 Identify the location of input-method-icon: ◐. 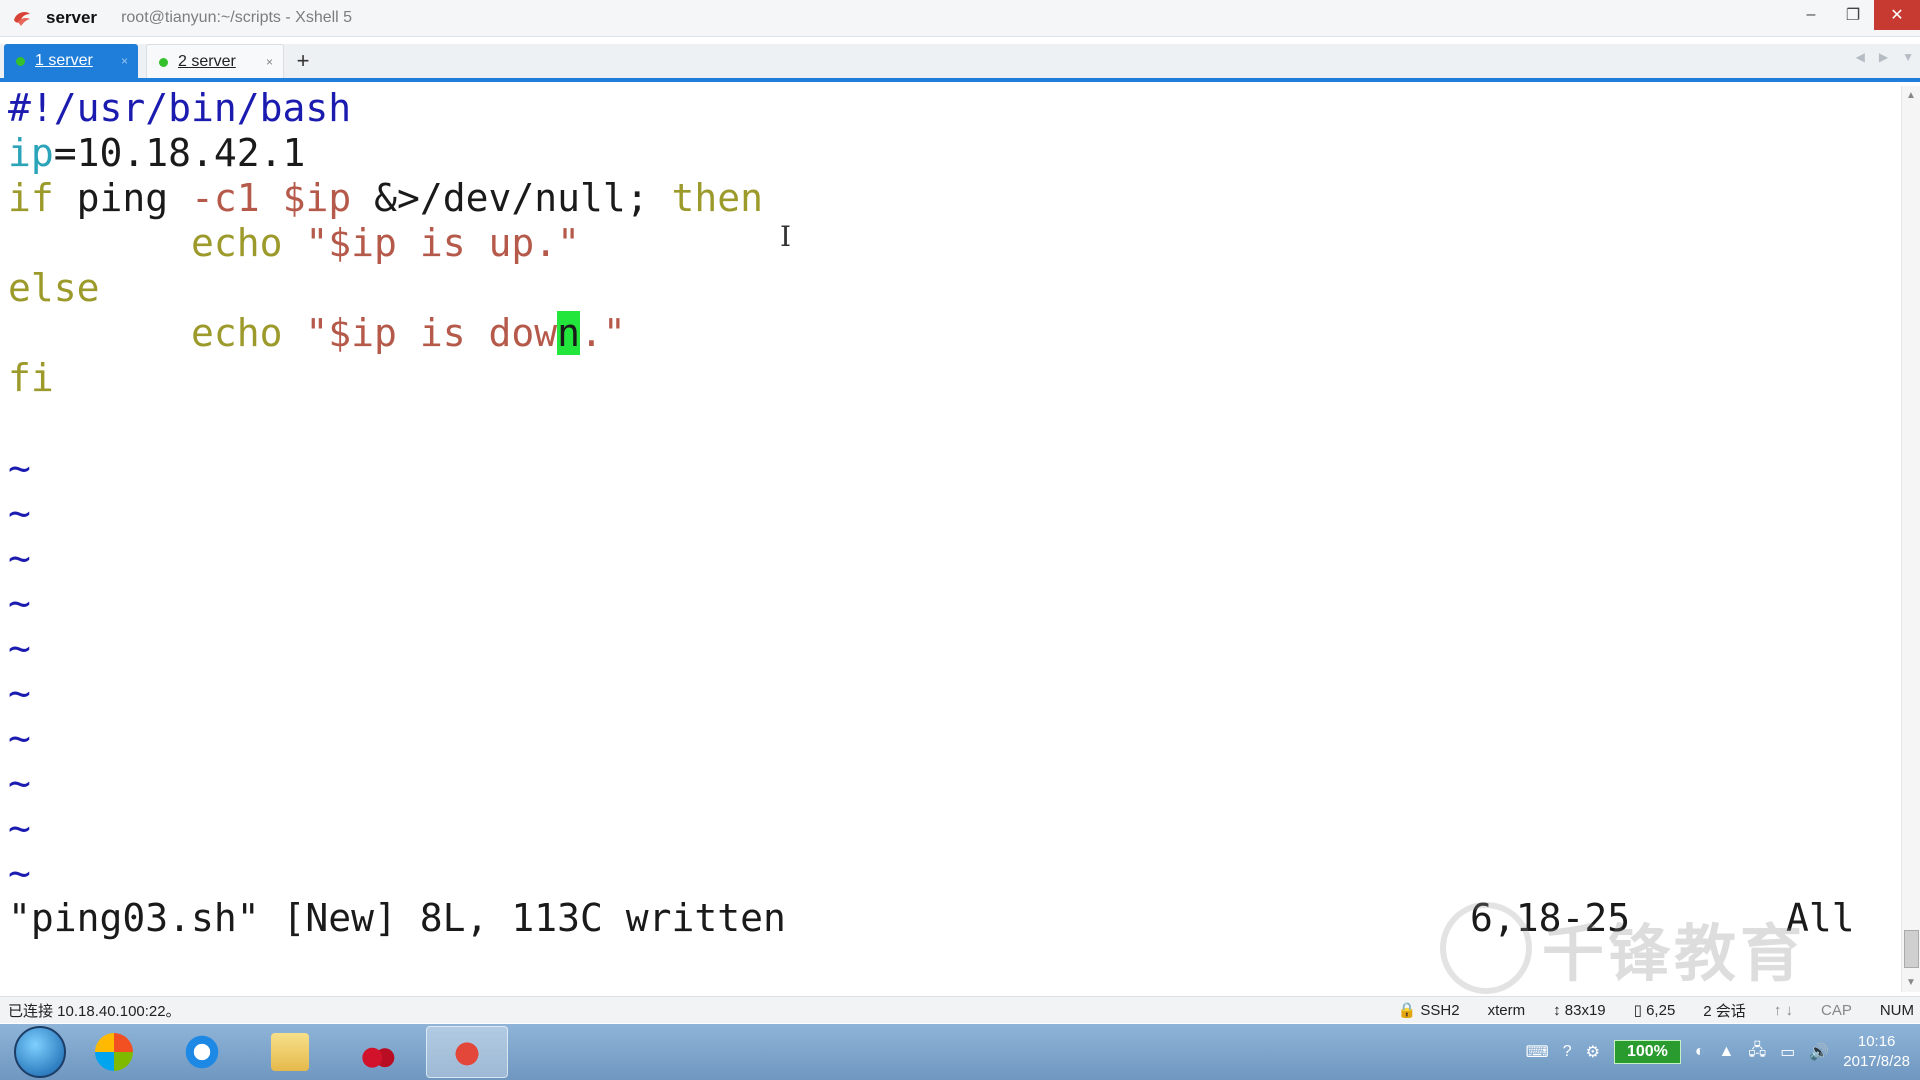
(1700, 1052).